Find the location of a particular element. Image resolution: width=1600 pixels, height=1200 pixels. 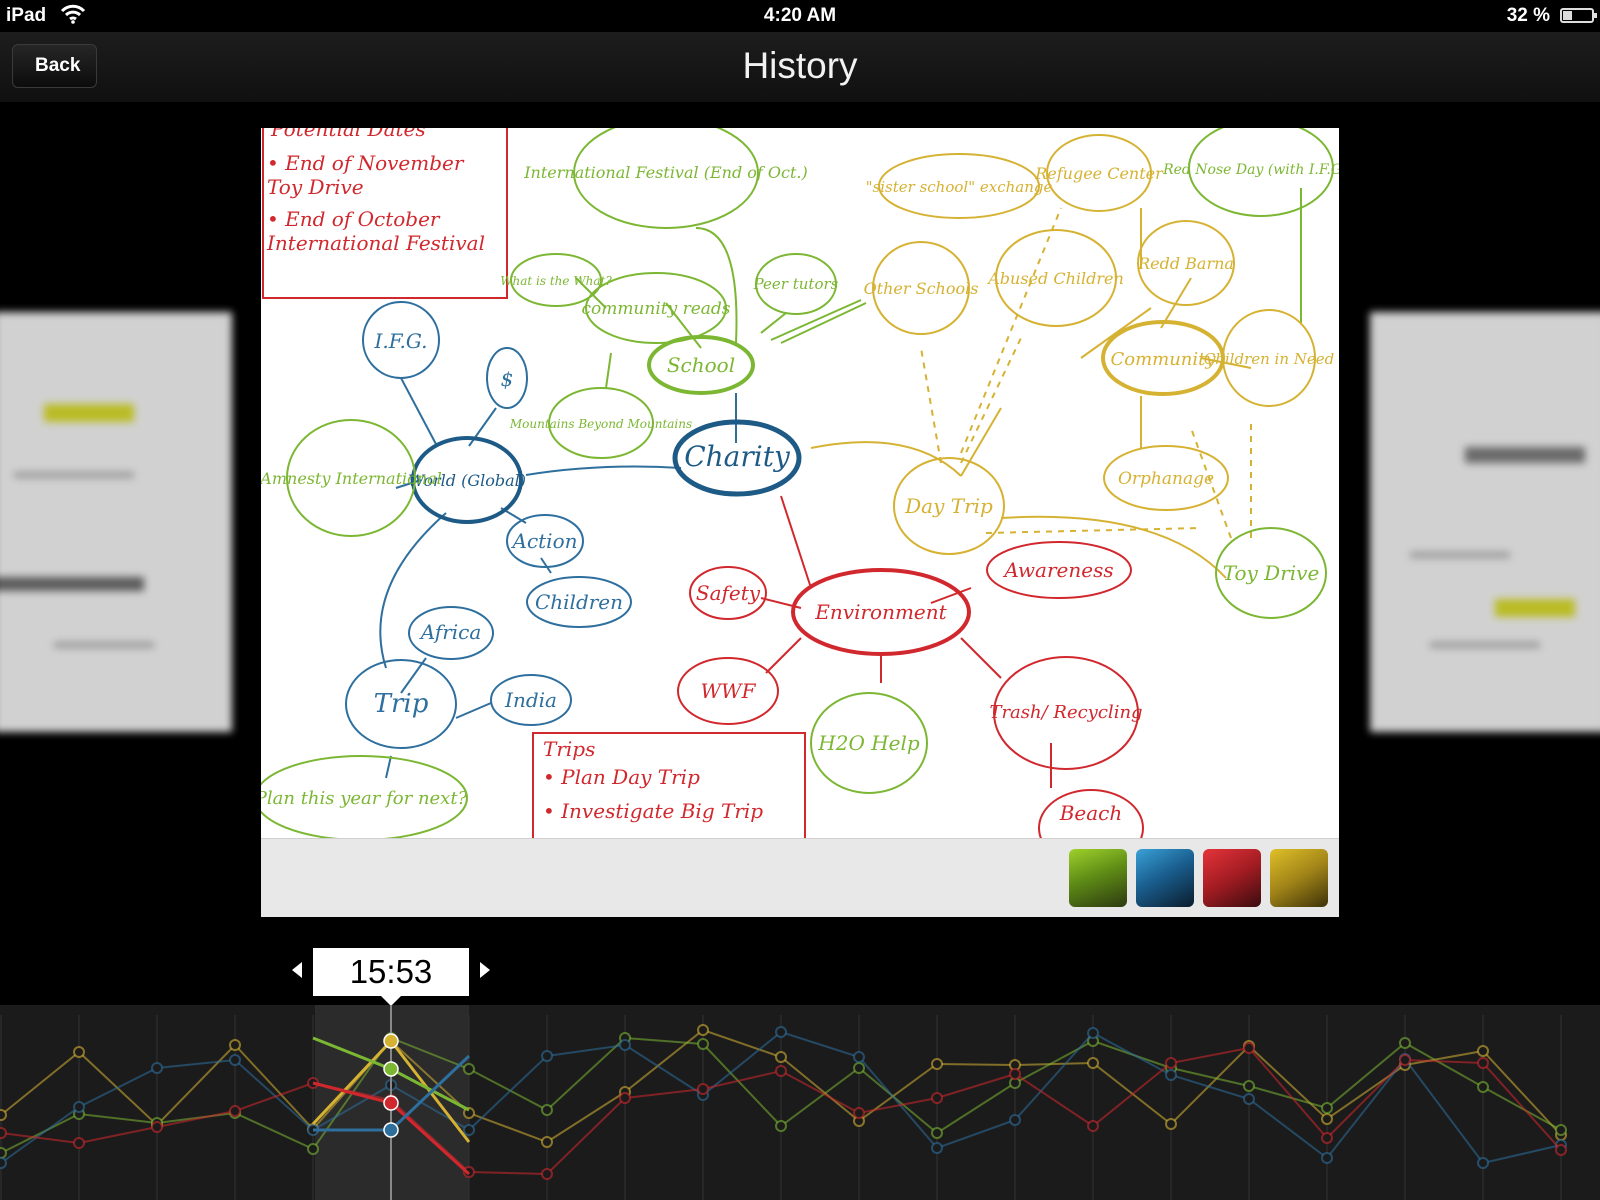

note-line-1: • End of November is located at coordinates (366, 163).